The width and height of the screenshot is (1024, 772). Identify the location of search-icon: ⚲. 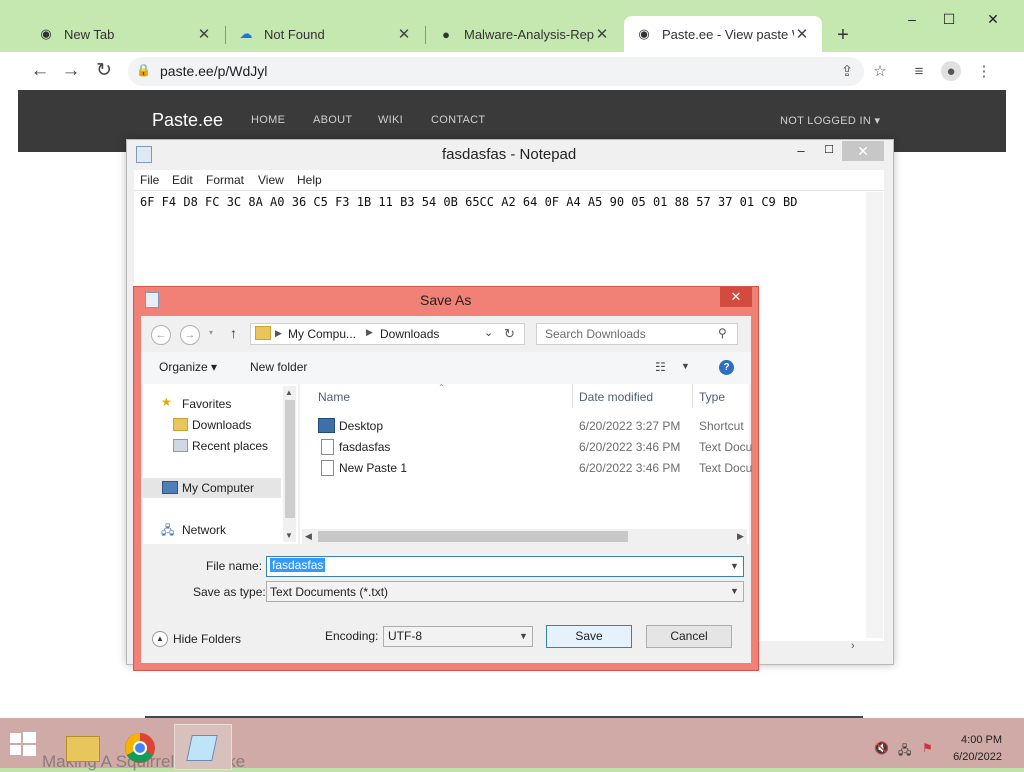
(722, 333).